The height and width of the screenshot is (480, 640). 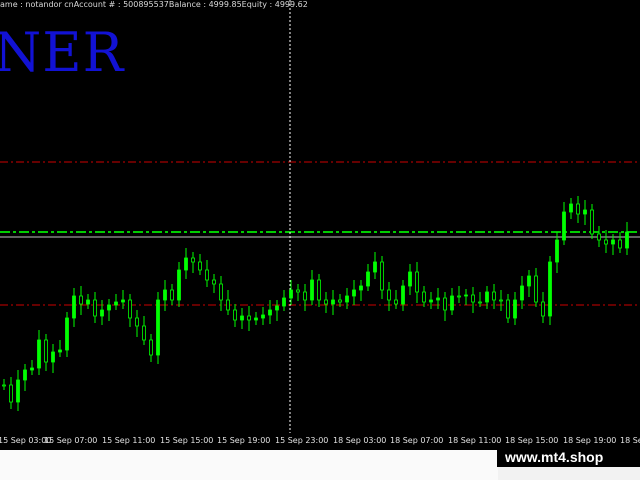 I want to click on x-tick: 18 Sep 03:00, so click(x=360, y=440).